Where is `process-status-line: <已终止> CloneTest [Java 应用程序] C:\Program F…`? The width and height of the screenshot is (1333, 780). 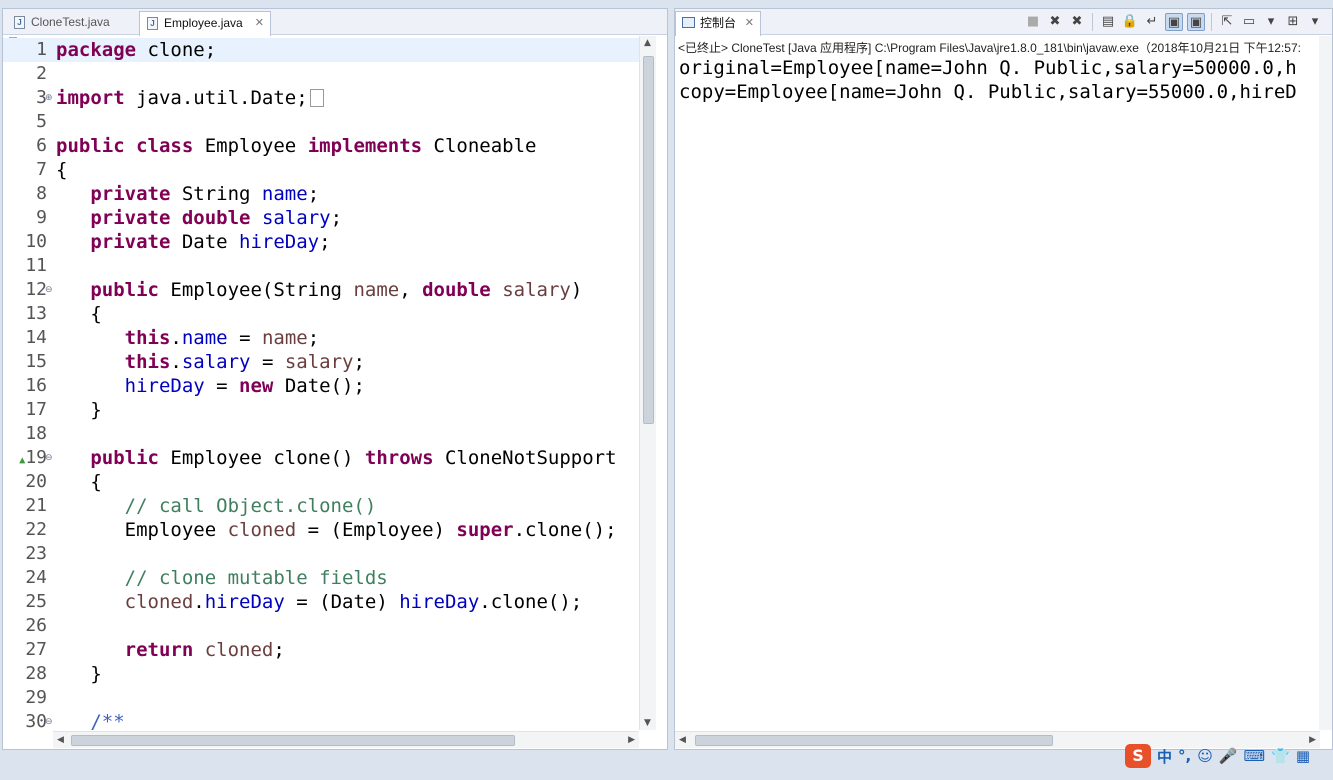 process-status-line: <已终止> CloneTest [Java 应用程序] C:\Program F… is located at coordinates (989, 48).